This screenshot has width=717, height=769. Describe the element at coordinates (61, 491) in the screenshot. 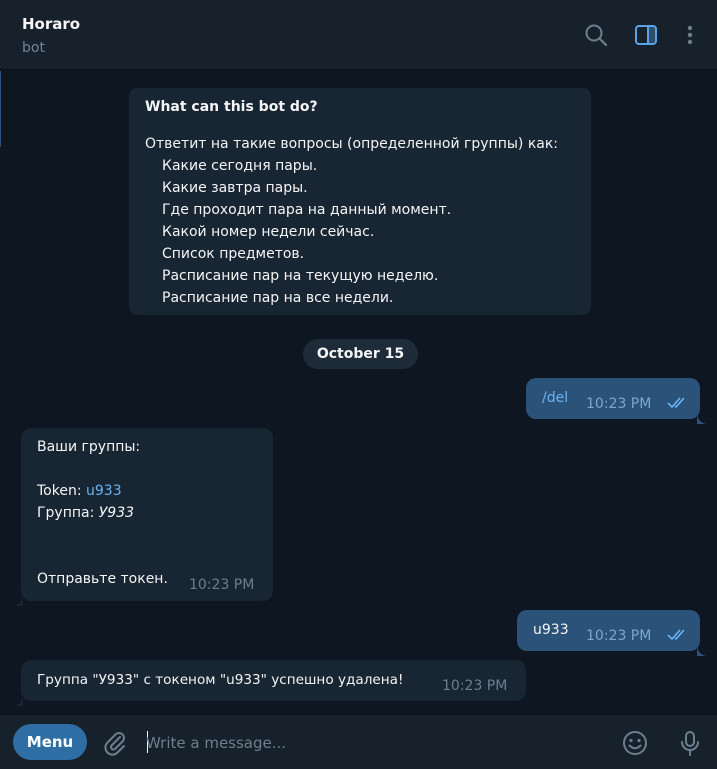

I see `token-label: Token:` at that location.